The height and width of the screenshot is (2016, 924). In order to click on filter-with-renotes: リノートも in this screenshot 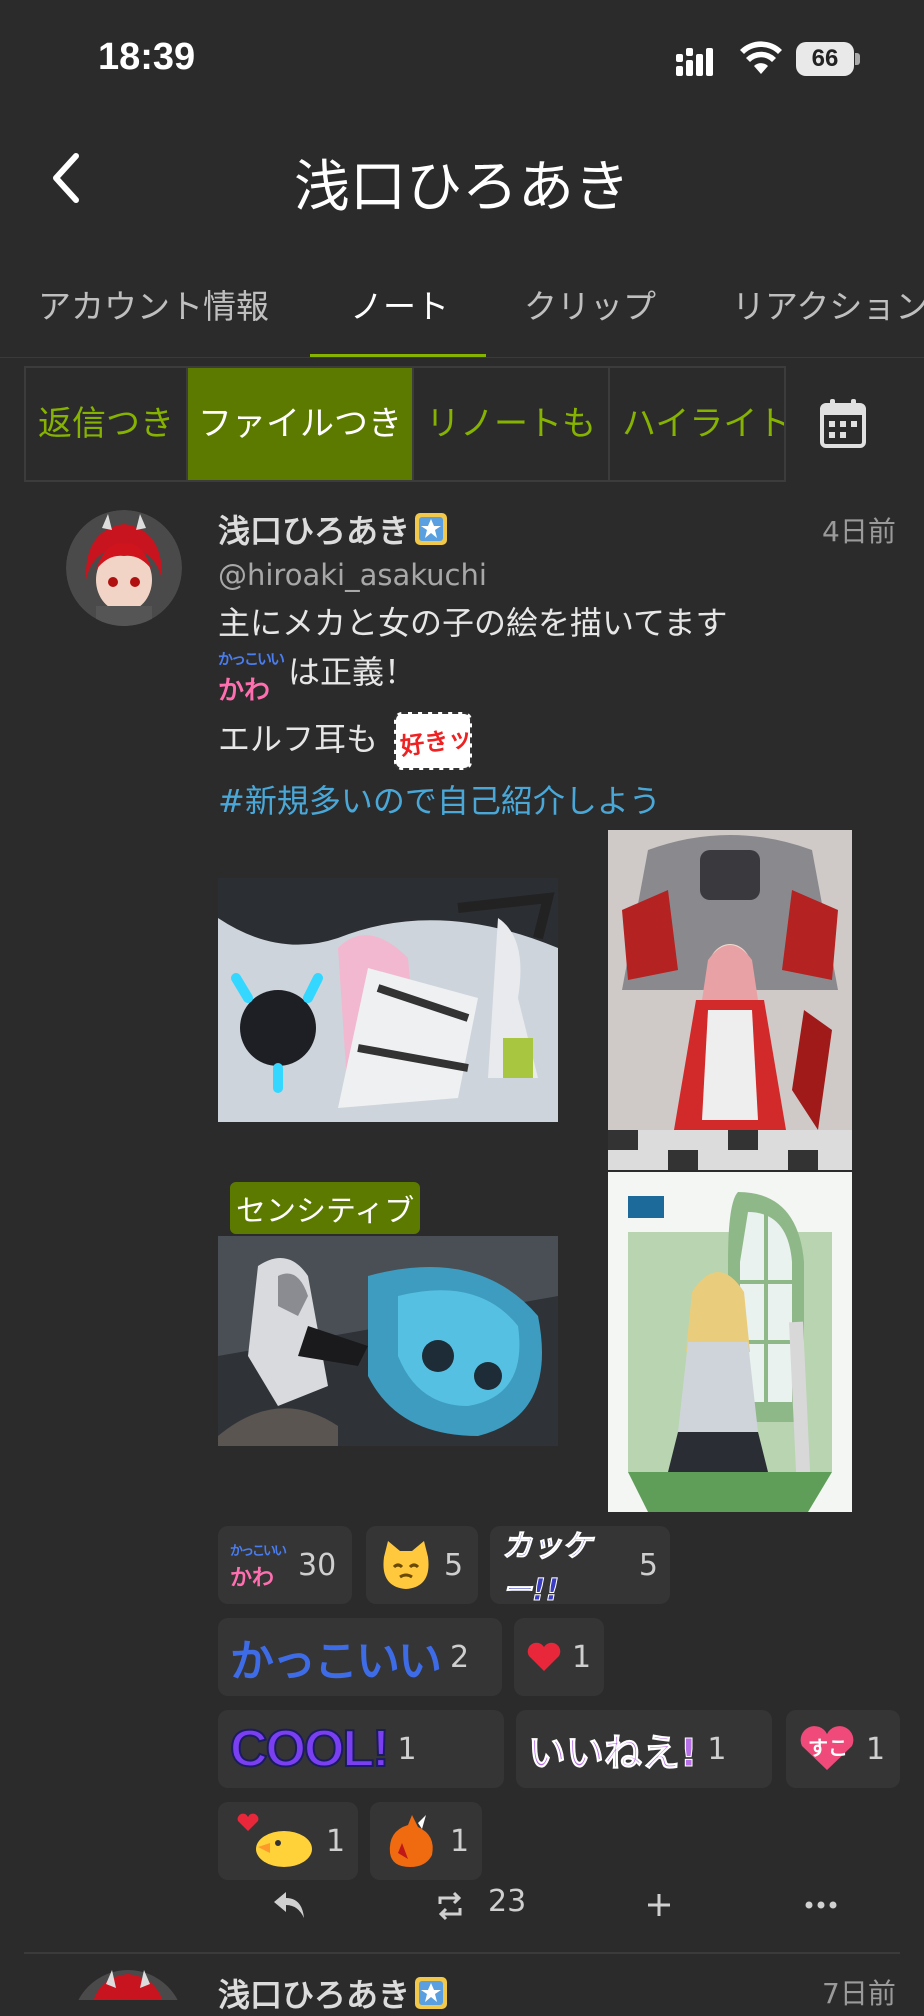, I will do `click(512, 424)`.